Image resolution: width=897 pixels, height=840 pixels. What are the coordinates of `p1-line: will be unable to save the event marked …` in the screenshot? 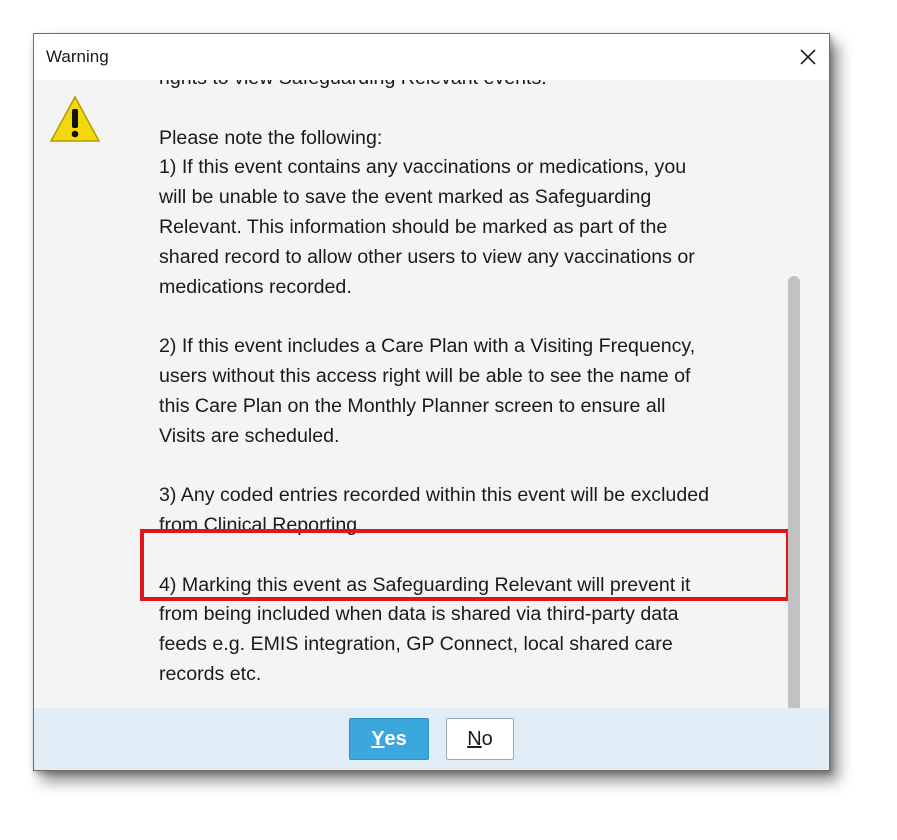 It's located at (405, 197).